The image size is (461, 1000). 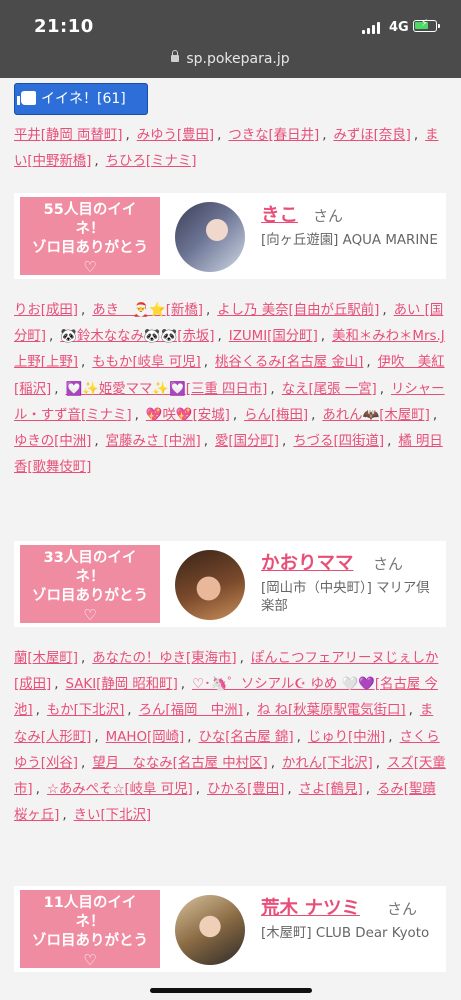 What do you see at coordinates (153, 441) in the screenshot?
I see `liker-link: 宮藤みさ [中洲]` at bounding box center [153, 441].